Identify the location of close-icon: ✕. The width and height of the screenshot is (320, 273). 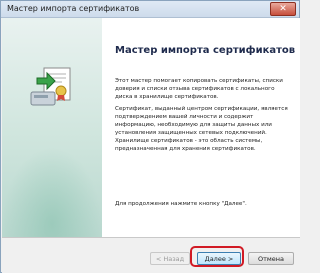
(283, 9).